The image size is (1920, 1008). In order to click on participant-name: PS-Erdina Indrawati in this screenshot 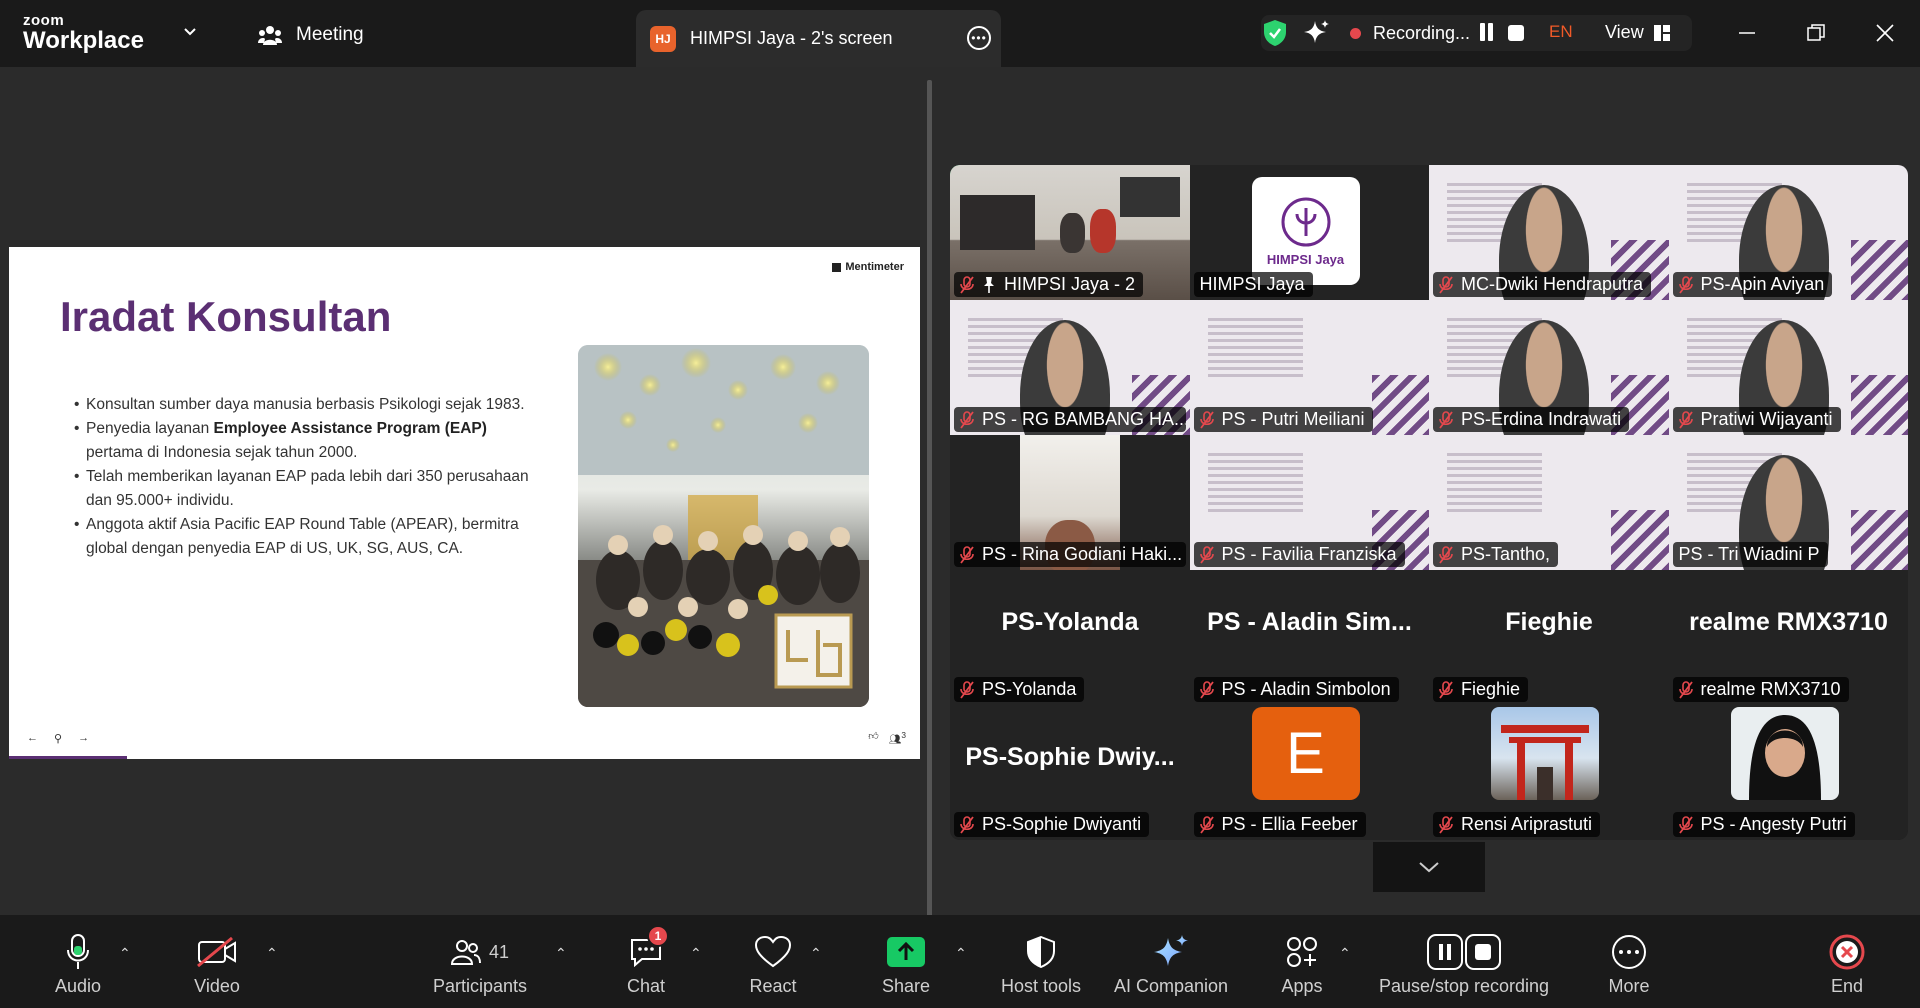, I will do `click(1541, 419)`.